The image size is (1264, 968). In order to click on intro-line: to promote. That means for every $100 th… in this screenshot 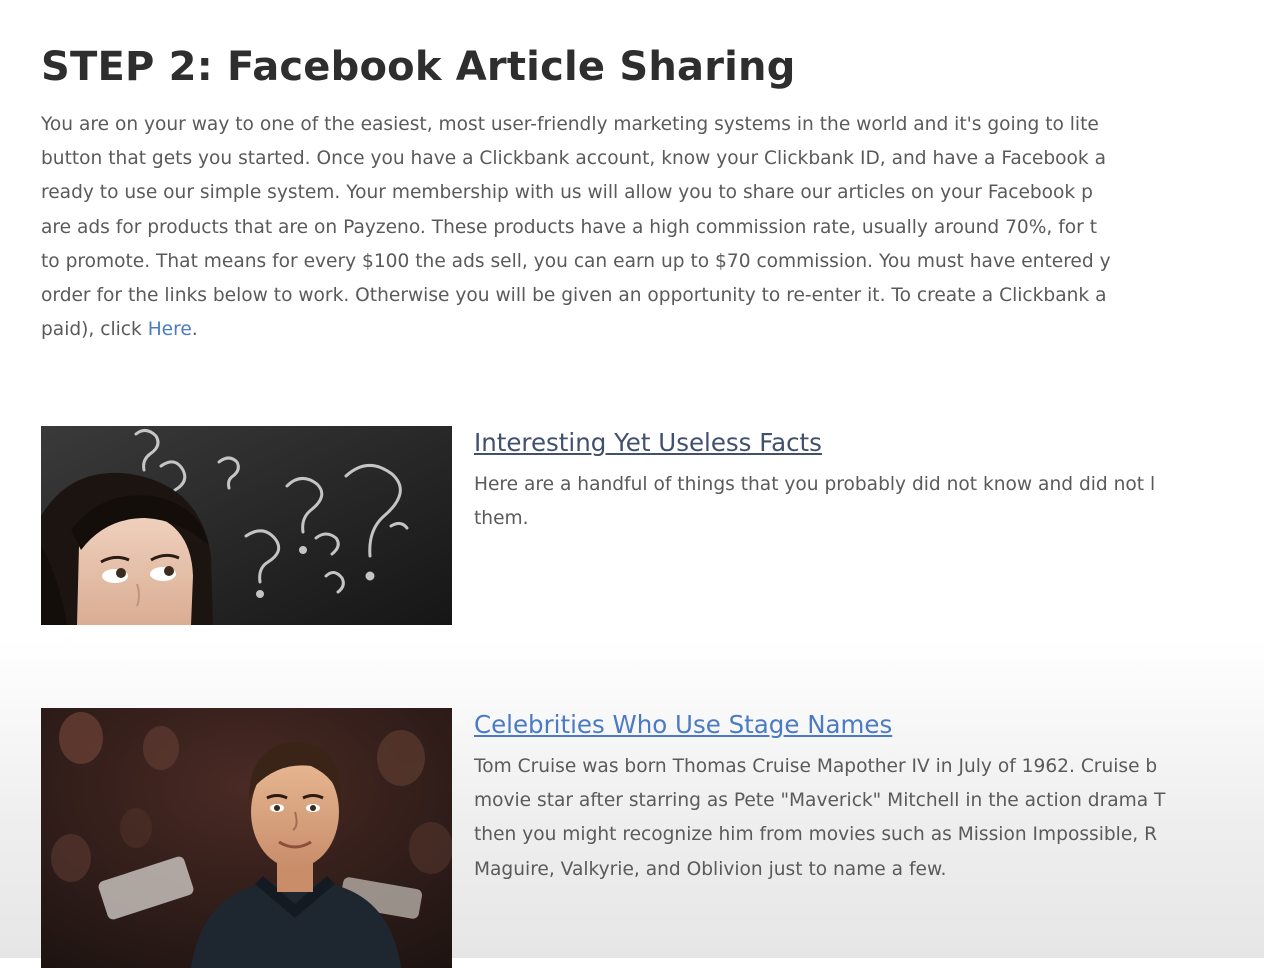, I will do `click(576, 261)`.